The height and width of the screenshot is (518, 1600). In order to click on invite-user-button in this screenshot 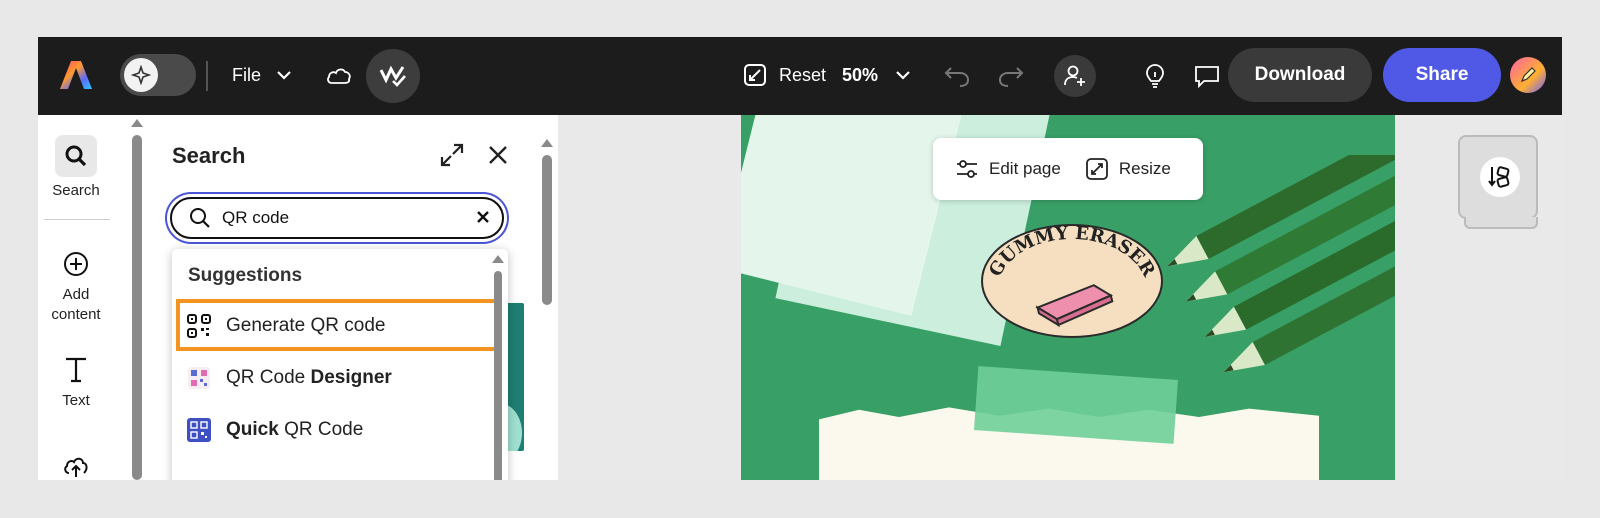, I will do `click(1075, 76)`.